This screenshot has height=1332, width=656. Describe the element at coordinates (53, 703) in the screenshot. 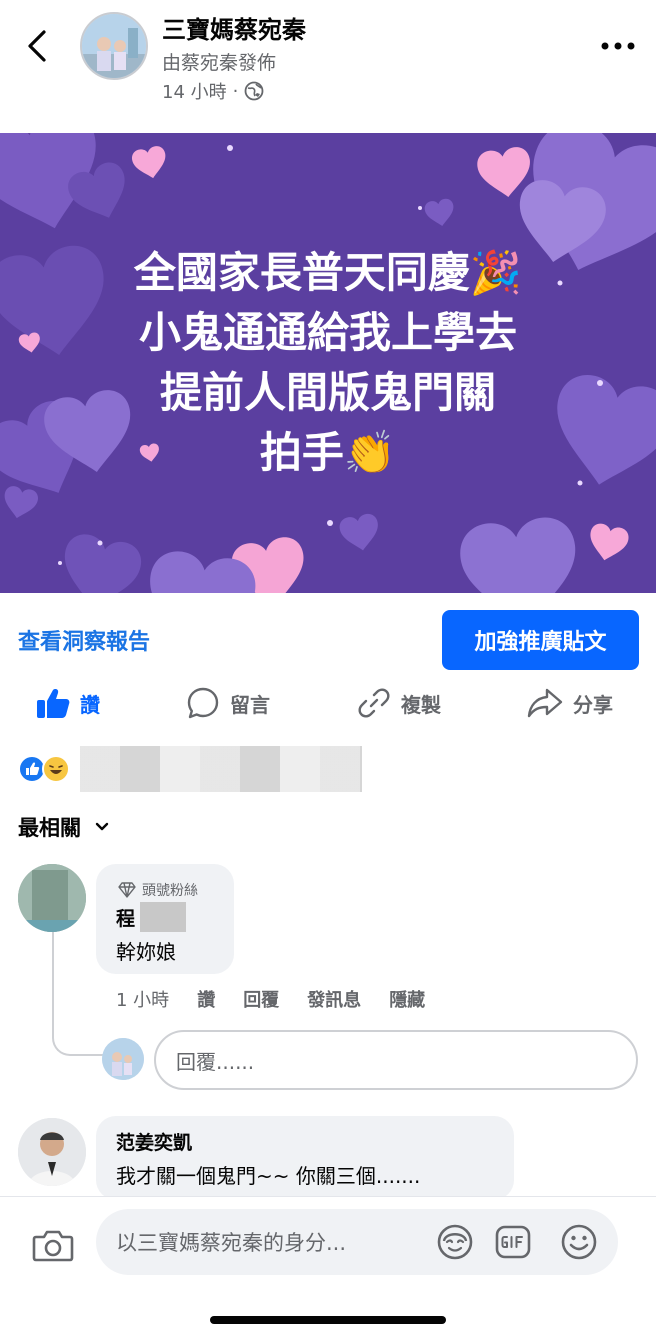

I see `thumbs-up-icon` at that location.